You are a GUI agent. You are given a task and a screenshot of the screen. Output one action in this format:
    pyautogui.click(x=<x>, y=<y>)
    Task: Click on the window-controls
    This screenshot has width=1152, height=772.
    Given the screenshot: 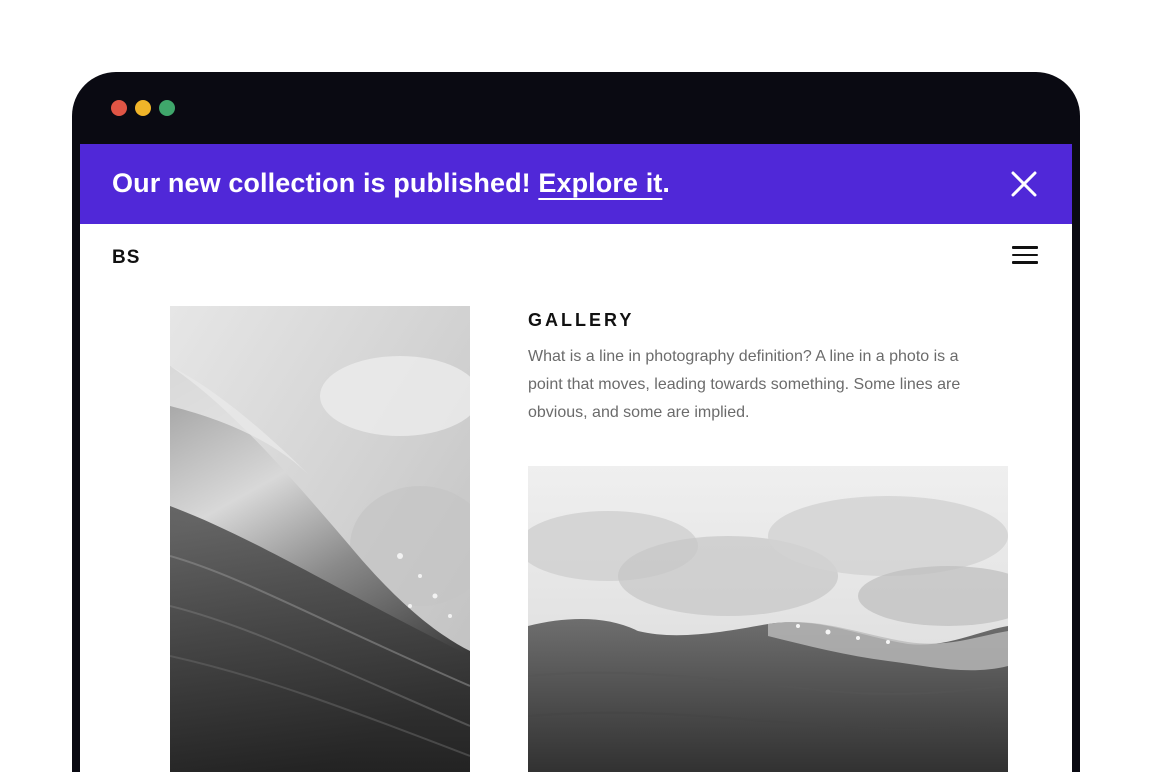 What is the action you would take?
    pyautogui.click(x=143, y=108)
    